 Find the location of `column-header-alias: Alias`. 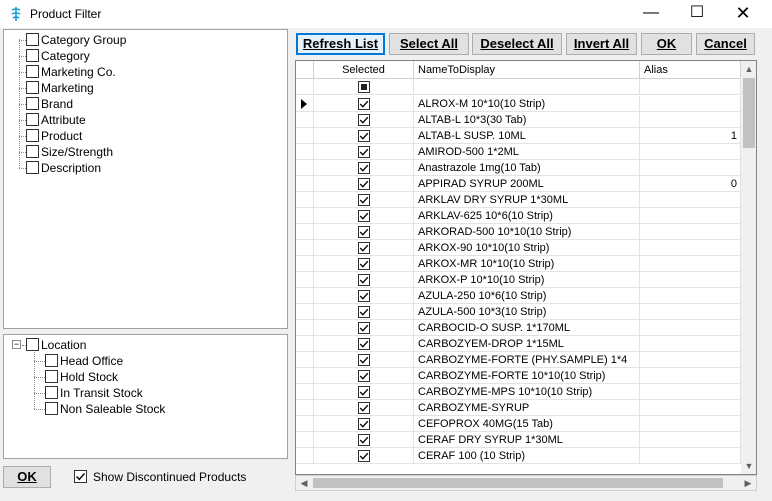

column-header-alias: Alias is located at coordinates (690, 70).